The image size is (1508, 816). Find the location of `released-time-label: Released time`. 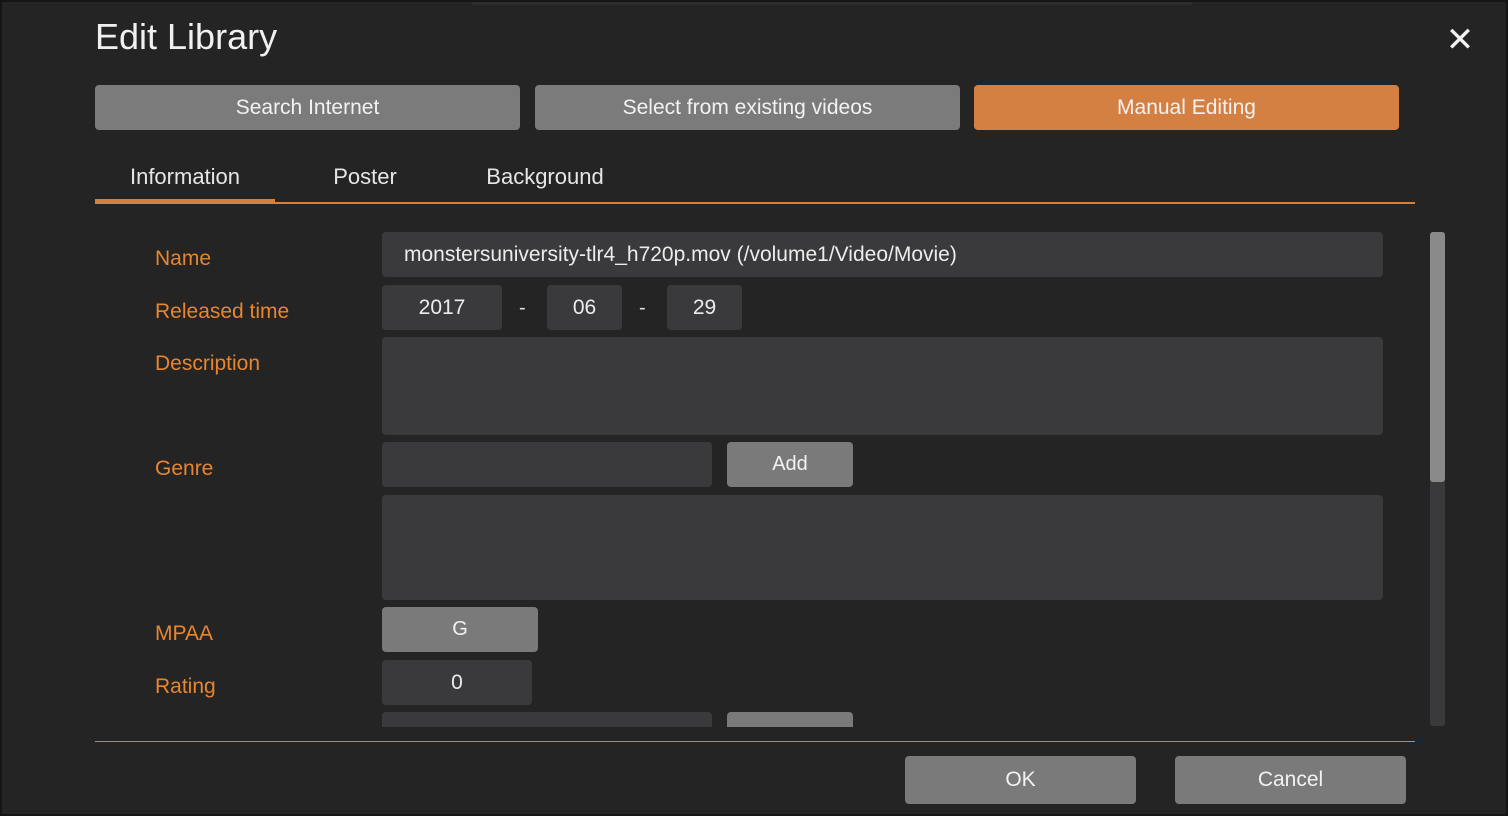

released-time-label: Released time is located at coordinates (222, 311).